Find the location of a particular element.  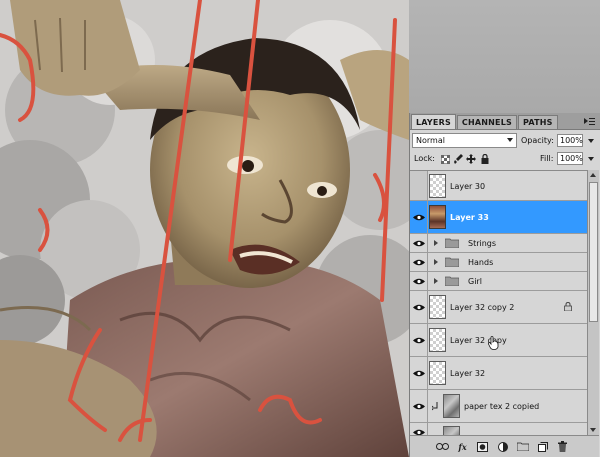

layer-row-layer-32-copy: Layer 32 copy is located at coordinates (498, 340).